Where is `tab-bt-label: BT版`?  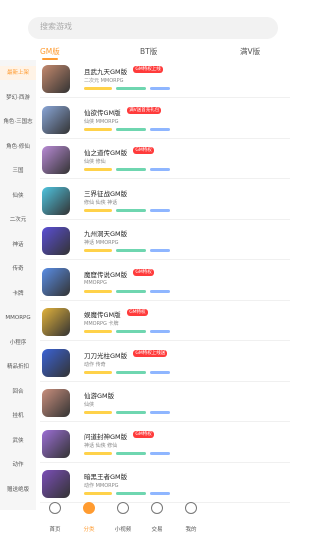 tab-bt-label: BT版 is located at coordinates (149, 51).